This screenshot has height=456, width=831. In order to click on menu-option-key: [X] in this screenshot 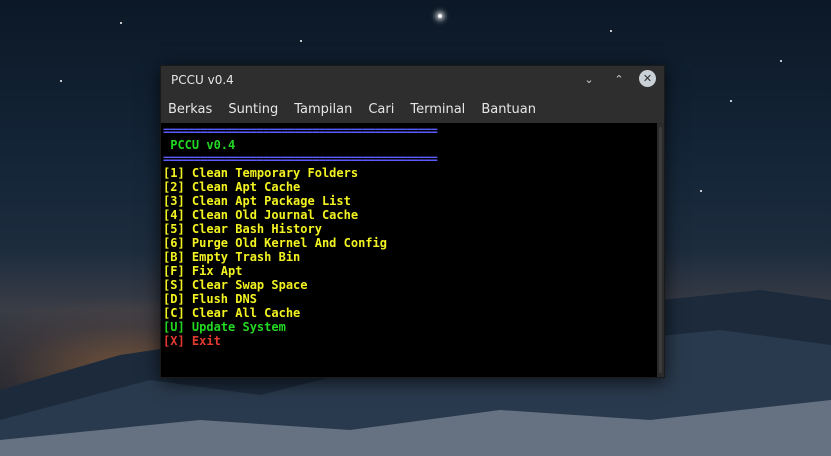, I will do `click(174, 341)`.